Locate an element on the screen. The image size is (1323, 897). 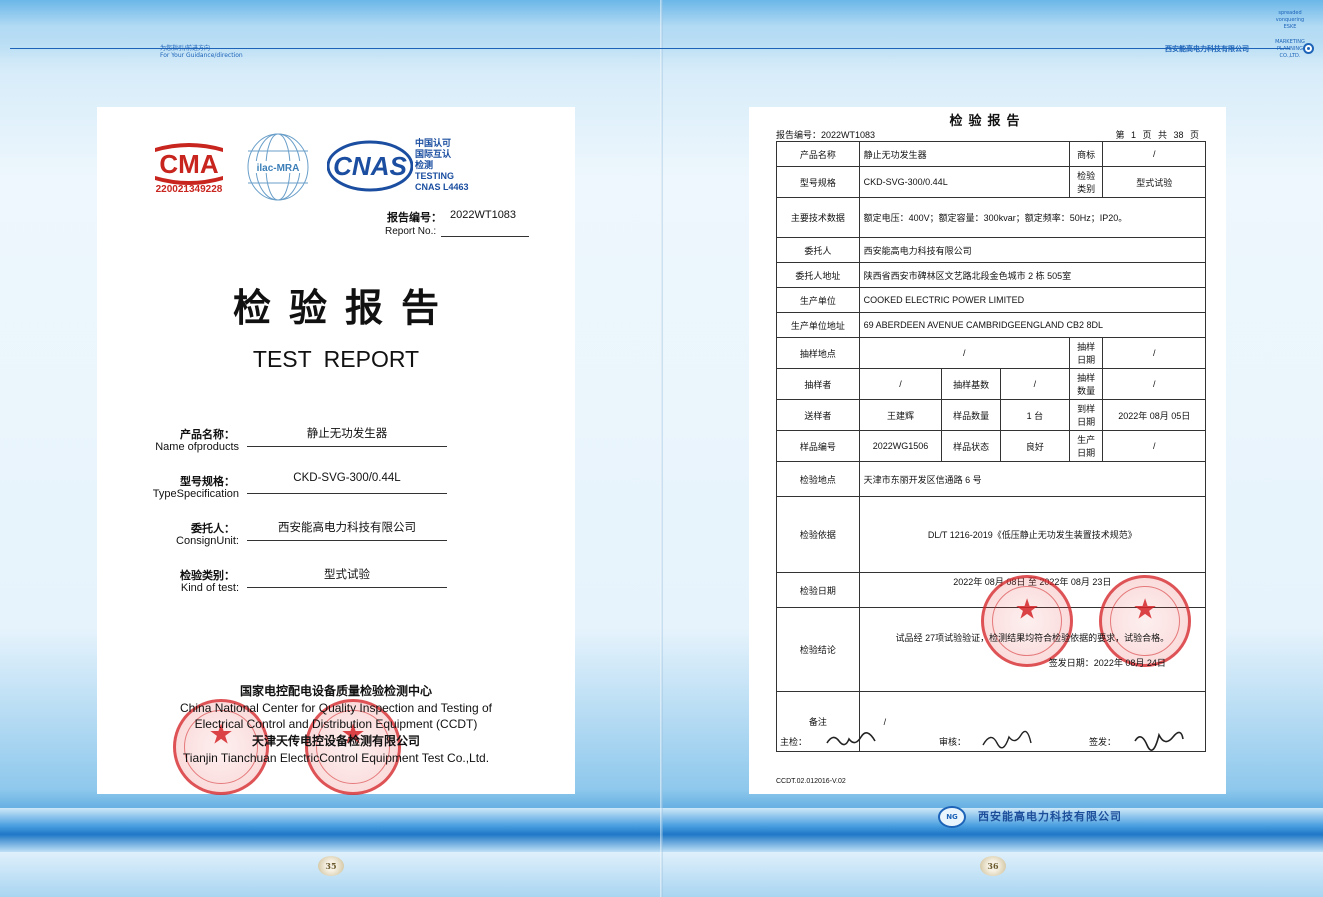
issuer-line: 国家电控配电设备质量检验检测中心 is located at coordinates (335, 691).